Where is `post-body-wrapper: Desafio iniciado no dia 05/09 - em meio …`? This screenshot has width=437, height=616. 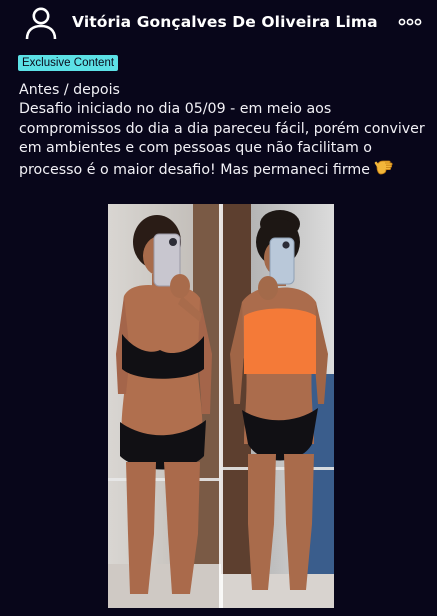
post-body-wrapper: Desafio iniciado no dia 05/09 - em meio … is located at coordinates (224, 140).